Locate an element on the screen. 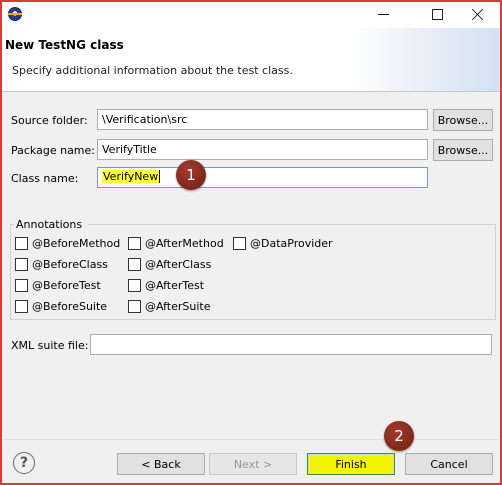  checkbox-data-provider: @DataProvider is located at coordinates (283, 243).